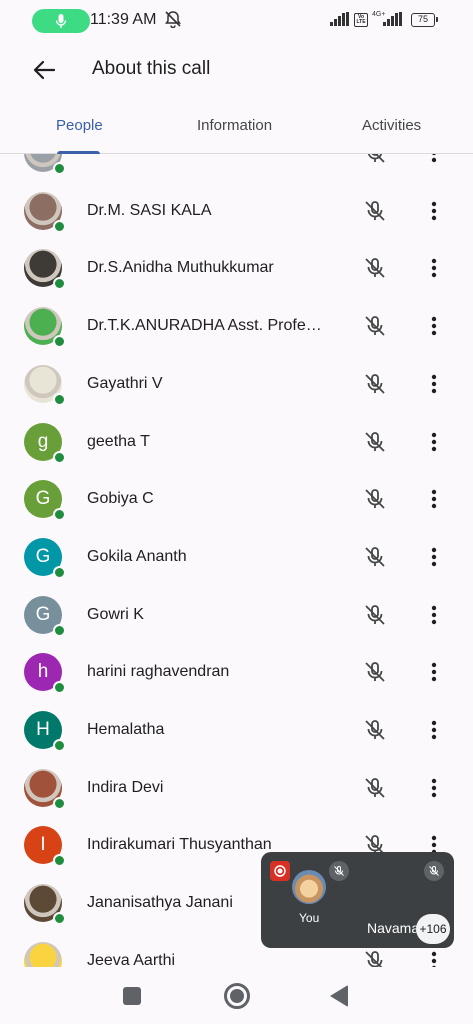 This screenshot has height=1024, width=473. Describe the element at coordinates (132, 996) in the screenshot. I see `recents-square-icon` at that location.